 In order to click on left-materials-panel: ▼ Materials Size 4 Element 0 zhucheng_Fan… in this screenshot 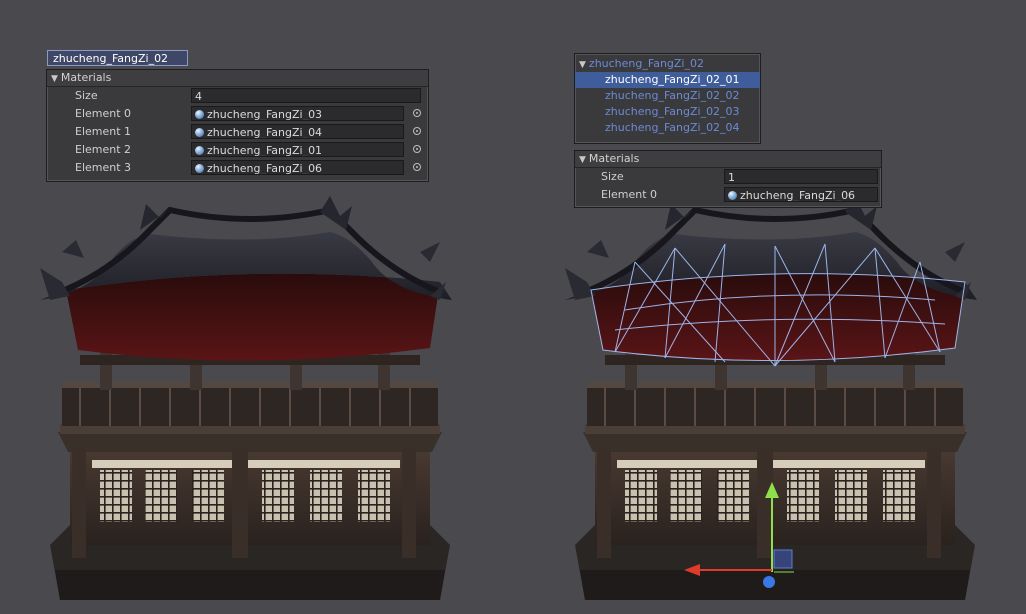, I will do `click(237, 125)`.